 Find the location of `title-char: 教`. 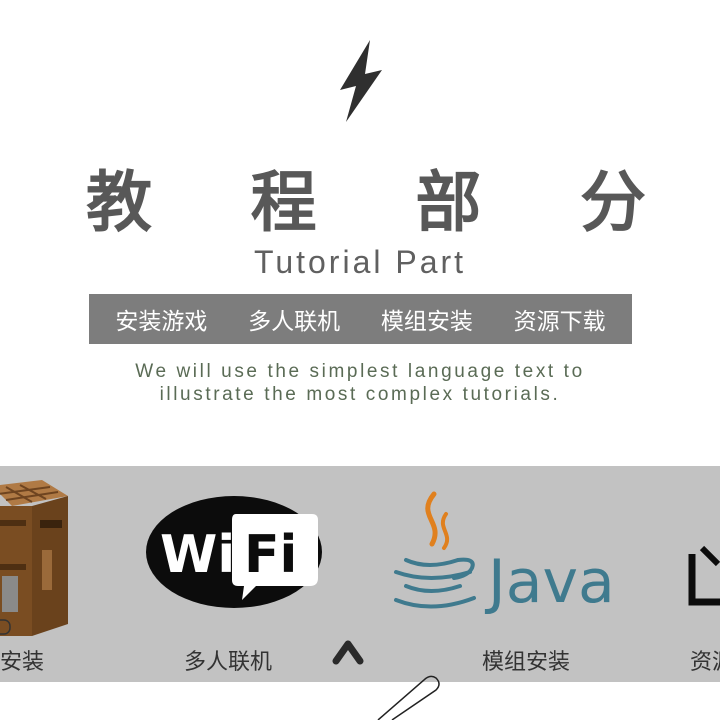

title-char: 教 is located at coordinates (119, 202).